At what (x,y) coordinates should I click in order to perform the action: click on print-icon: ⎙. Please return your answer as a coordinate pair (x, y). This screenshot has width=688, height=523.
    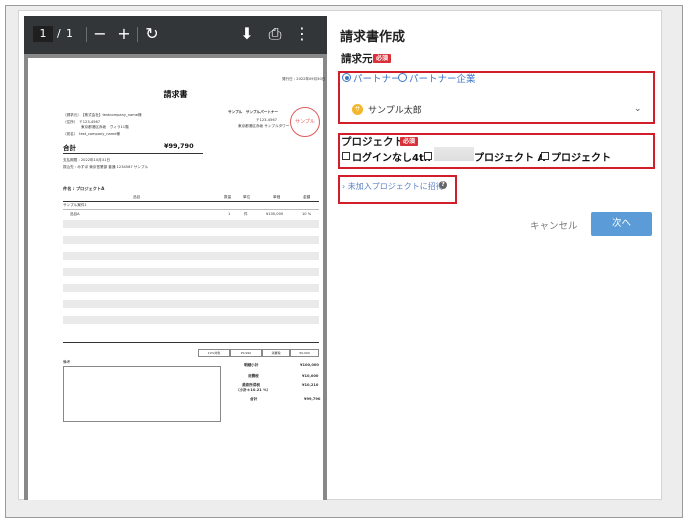
    Looking at the image, I should click on (275, 34).